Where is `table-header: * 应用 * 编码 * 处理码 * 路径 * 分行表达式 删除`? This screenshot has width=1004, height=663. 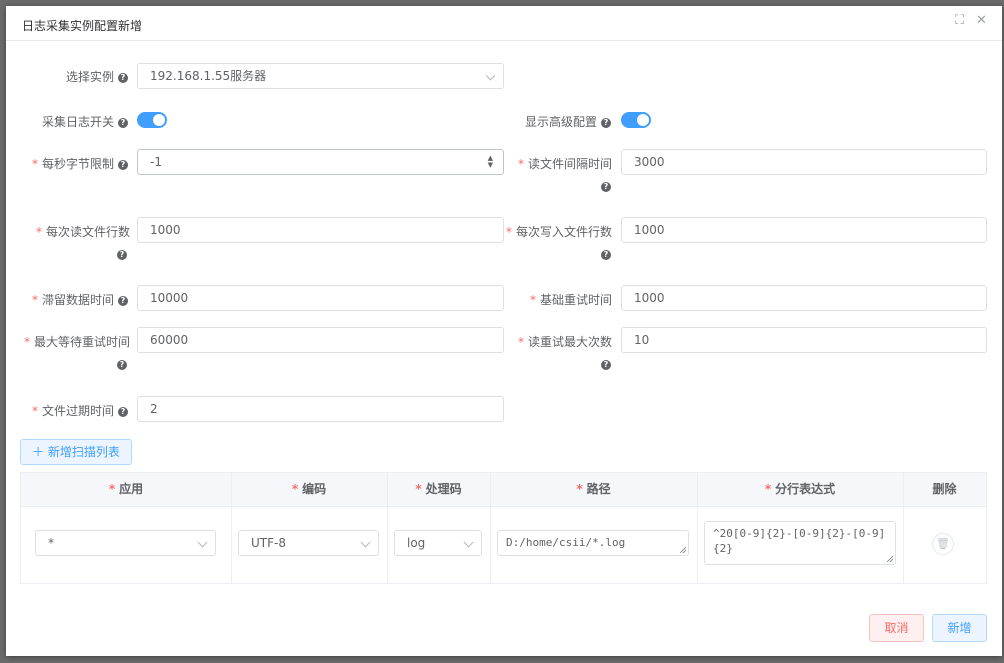
table-header: * 应用 * 编码 * 处理码 * 路径 * 分行表达式 删除 is located at coordinates (503, 490).